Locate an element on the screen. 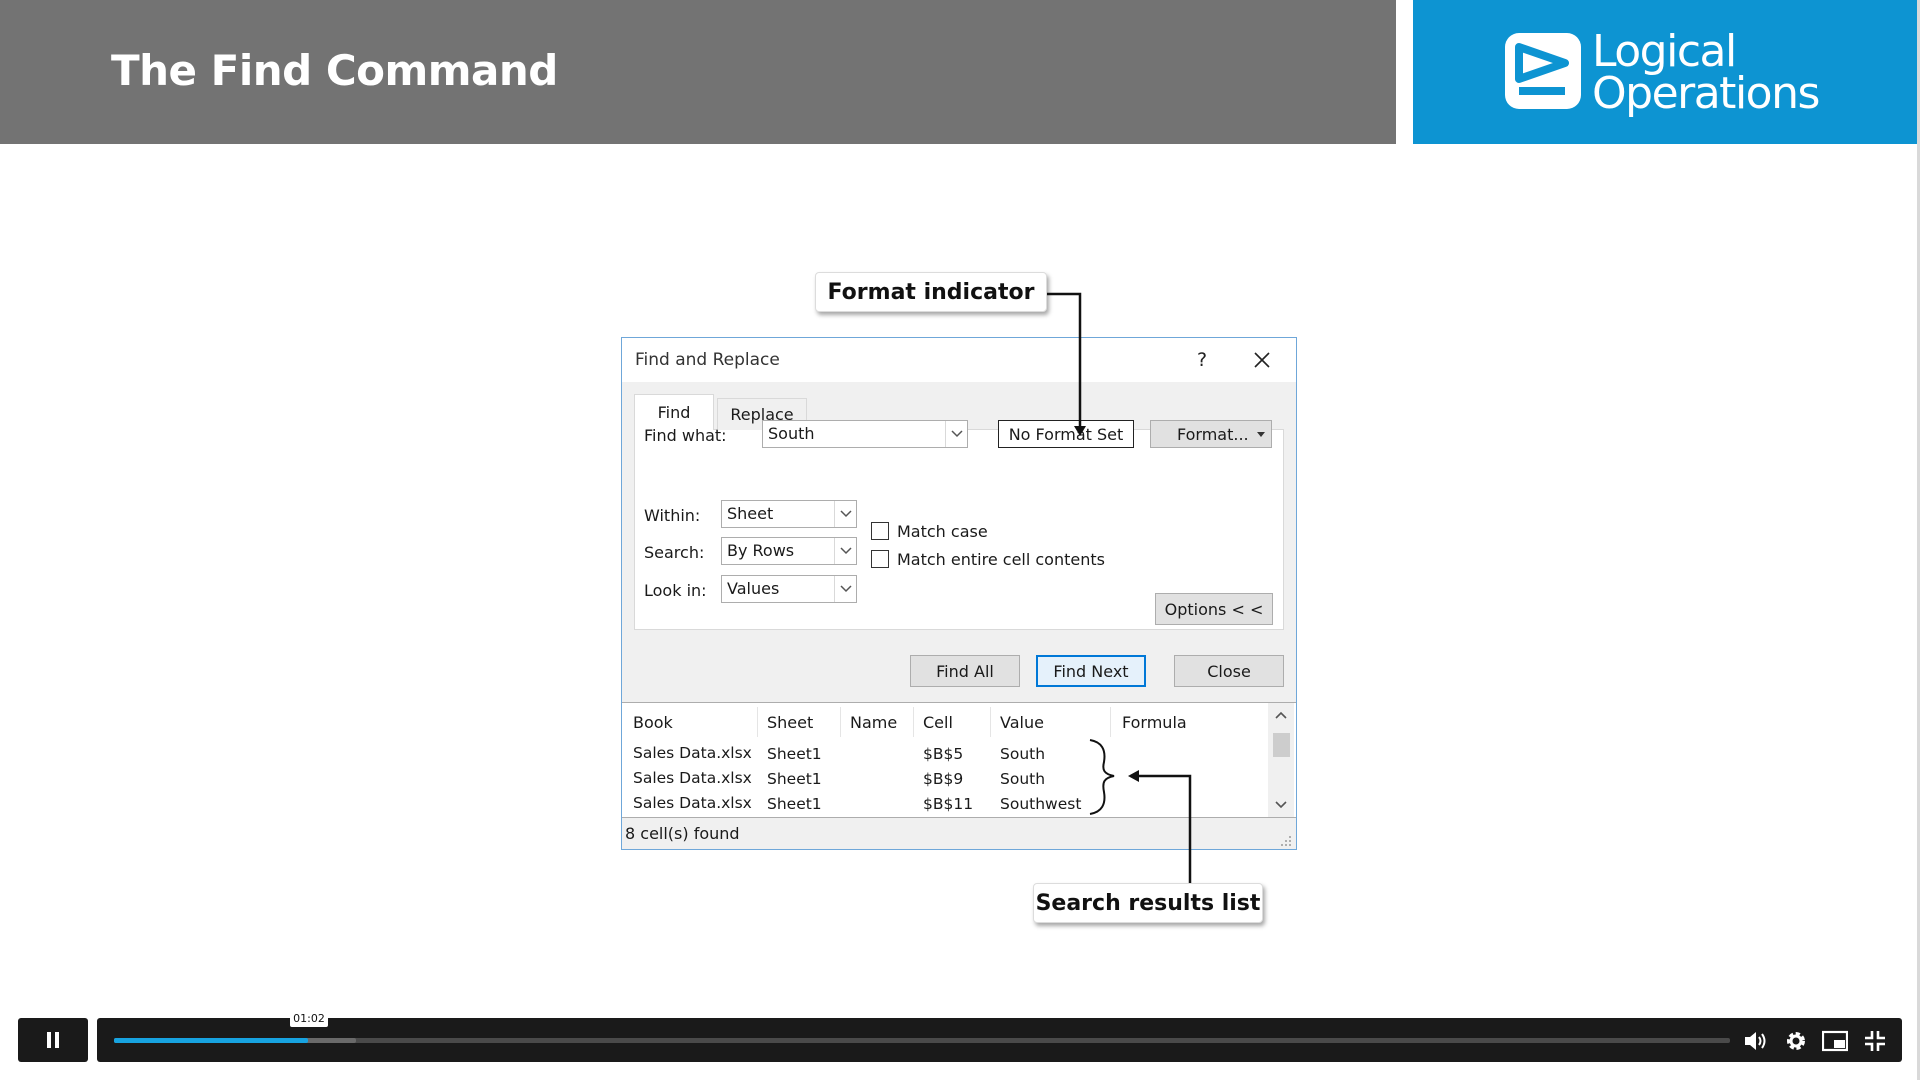 This screenshot has height=1080, width=1920. column-header-cell: Cell is located at coordinates (938, 722).